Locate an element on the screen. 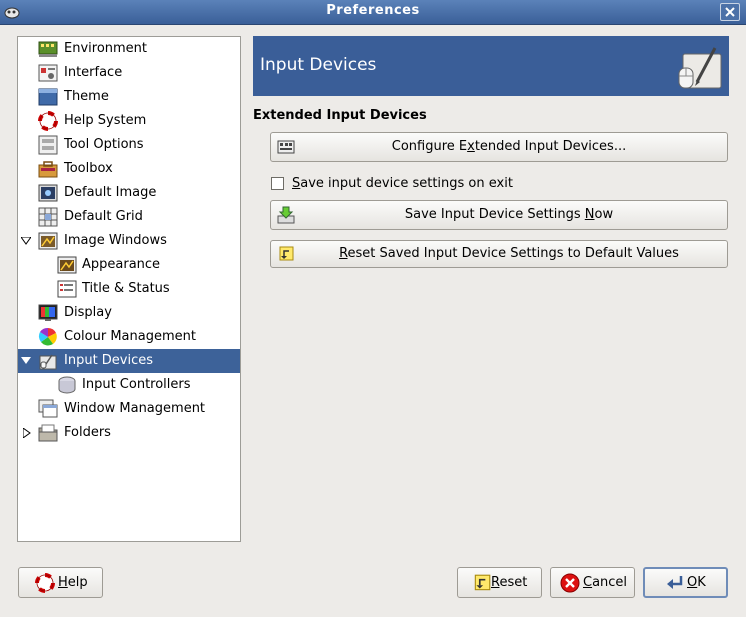 This screenshot has height=617, width=746. expander-collapsed is located at coordinates (27, 433).